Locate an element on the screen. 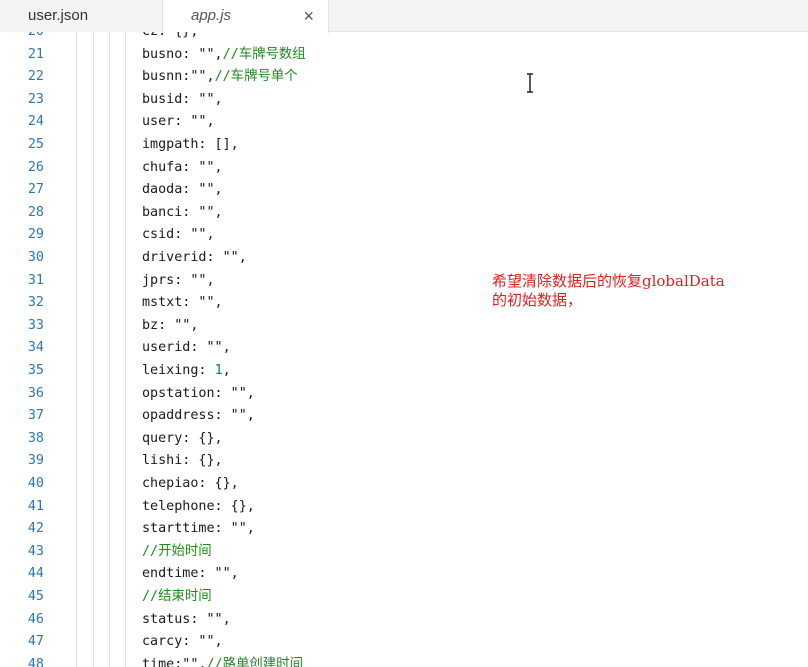 The width and height of the screenshot is (808, 667). code-text: chufa: "", is located at coordinates (182, 168).